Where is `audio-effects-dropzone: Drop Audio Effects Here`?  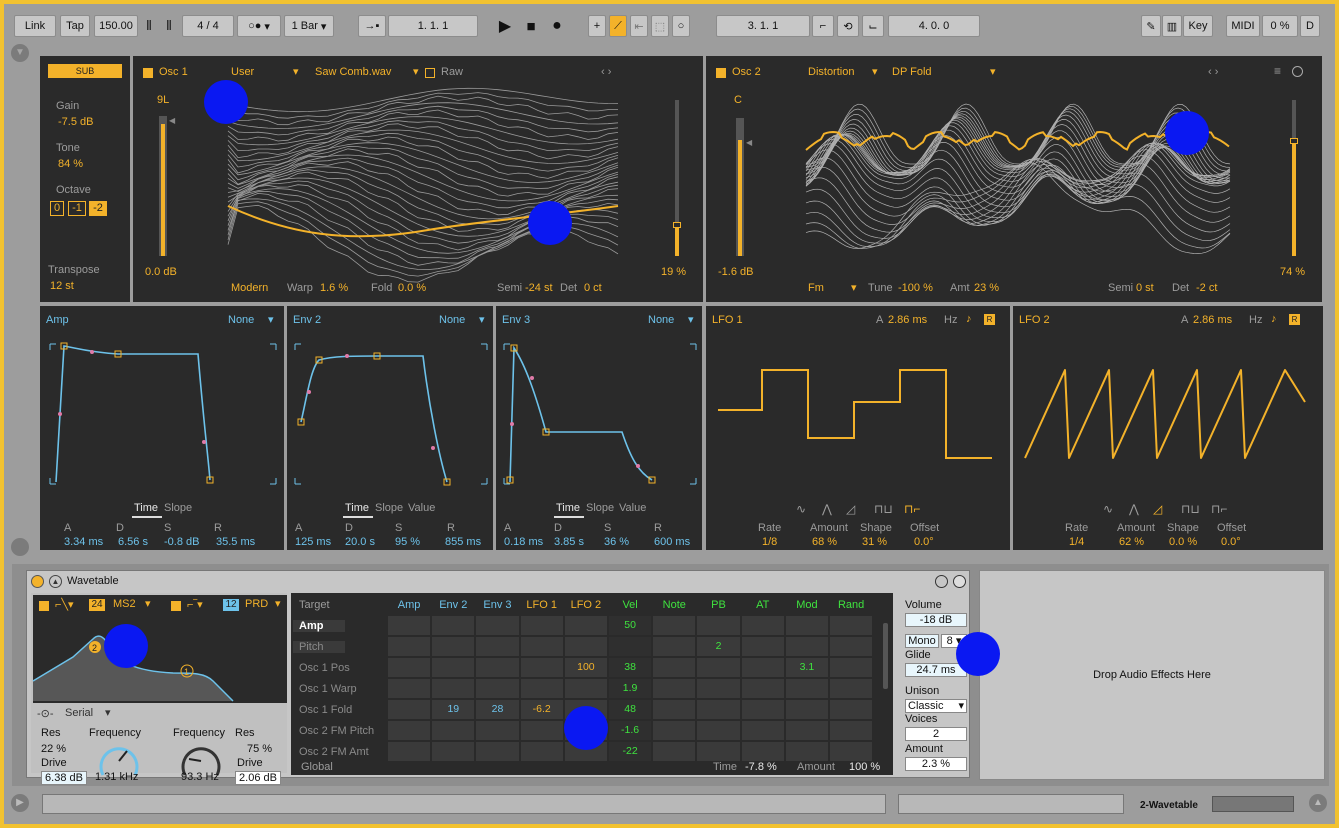
audio-effects-dropzone: Drop Audio Effects Here is located at coordinates (1152, 675).